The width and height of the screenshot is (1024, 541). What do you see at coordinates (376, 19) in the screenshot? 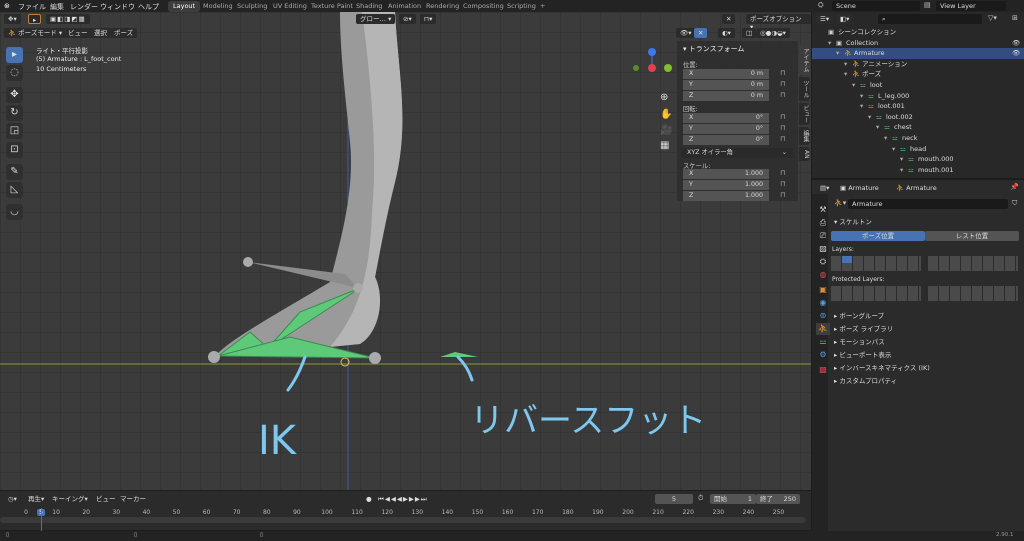
I see `transform-orientation-dropdown: グロー… ▾` at bounding box center [376, 19].